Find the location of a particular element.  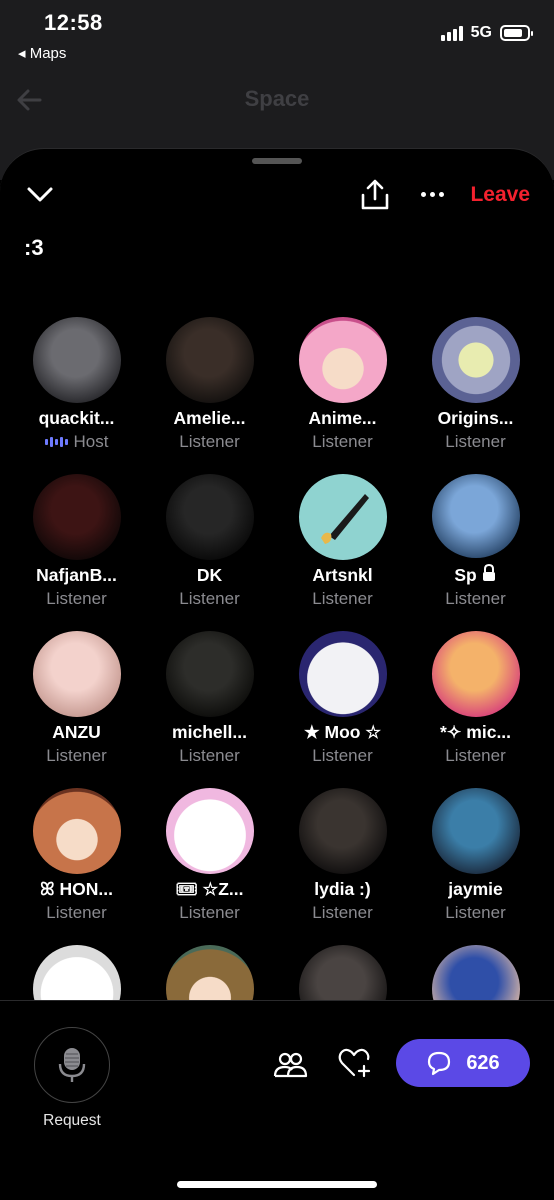

back-to-app-link: ◂ Maps is located at coordinates (42, 53).